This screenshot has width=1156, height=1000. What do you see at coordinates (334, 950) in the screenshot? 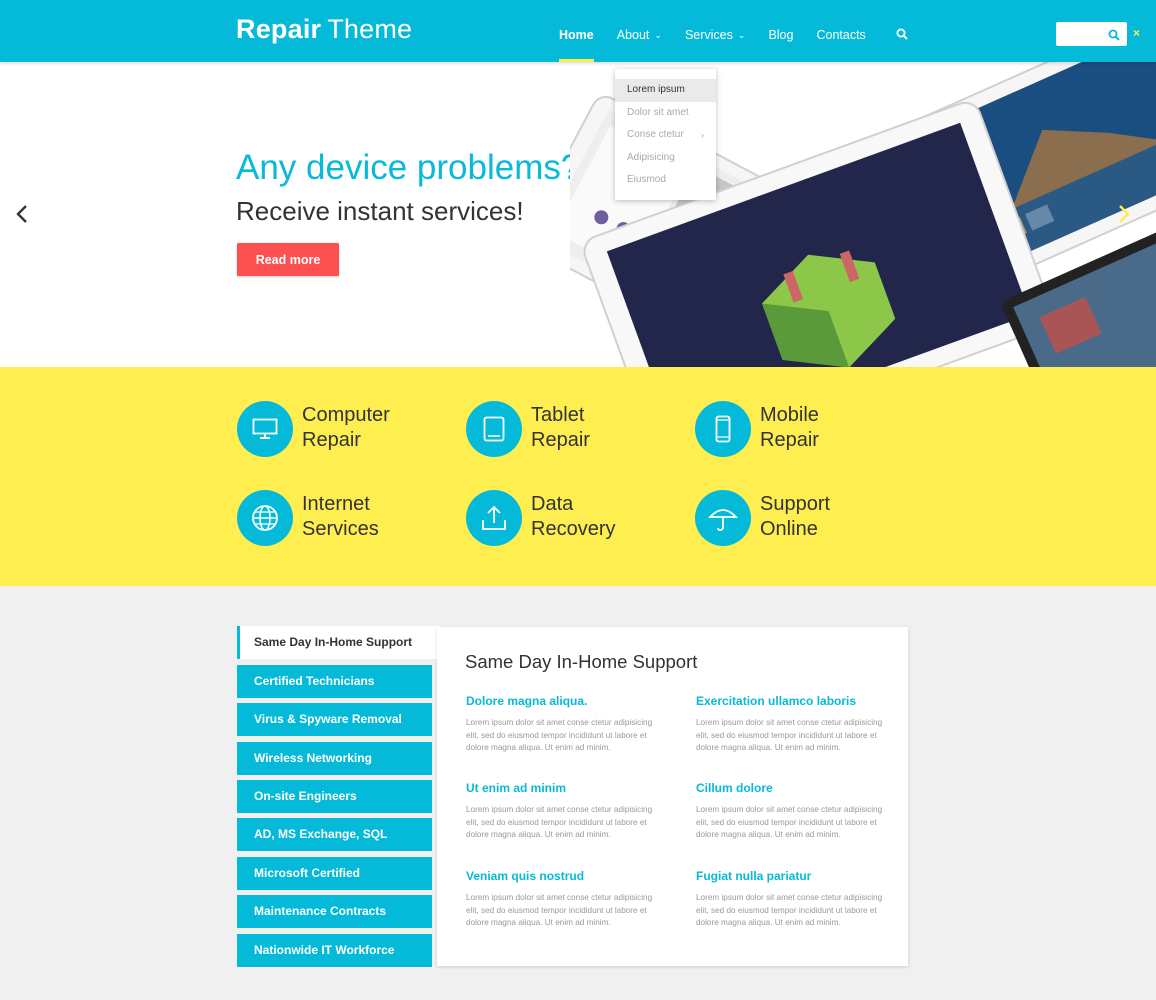
I see `tab-nationwide-it-workforce: Nationwide IT Workforce` at bounding box center [334, 950].